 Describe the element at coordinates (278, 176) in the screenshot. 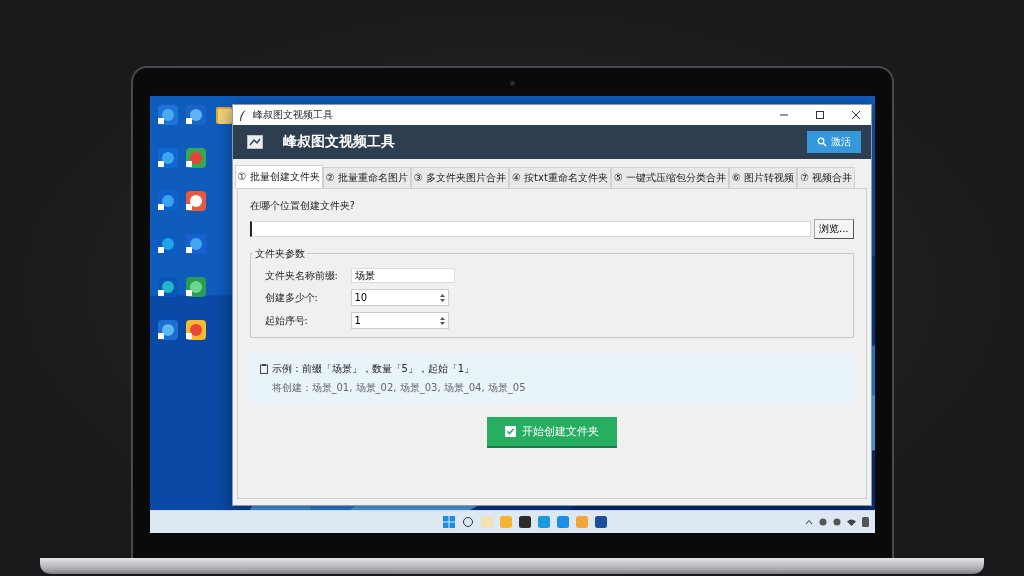

I see `tab: ① 批量创建文件夹` at that location.